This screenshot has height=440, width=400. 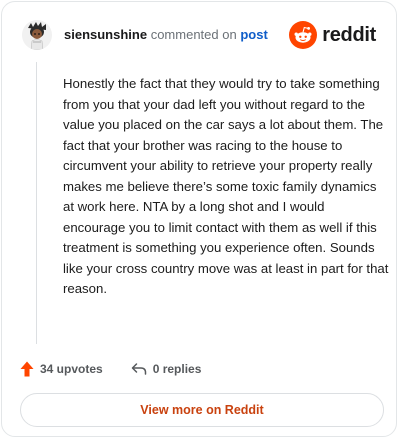 What do you see at coordinates (177, 369) in the screenshot?
I see `reply-count: 0 replies` at bounding box center [177, 369].